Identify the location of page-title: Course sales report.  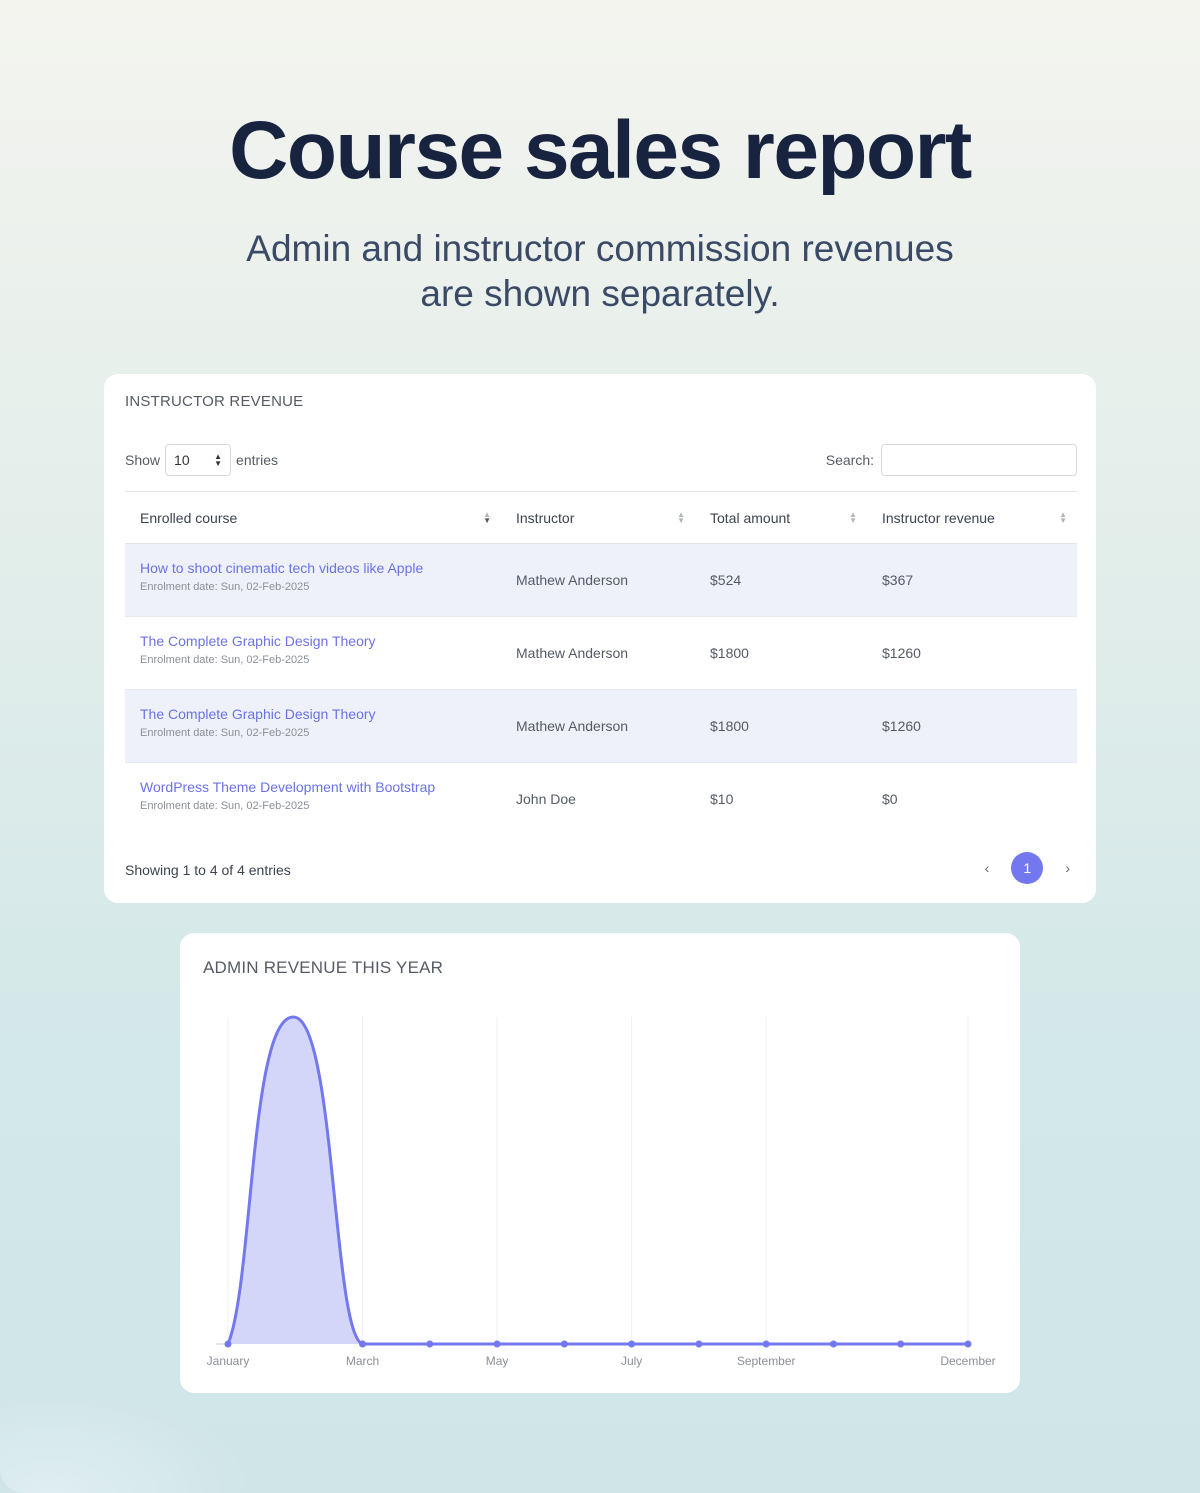
(600, 150).